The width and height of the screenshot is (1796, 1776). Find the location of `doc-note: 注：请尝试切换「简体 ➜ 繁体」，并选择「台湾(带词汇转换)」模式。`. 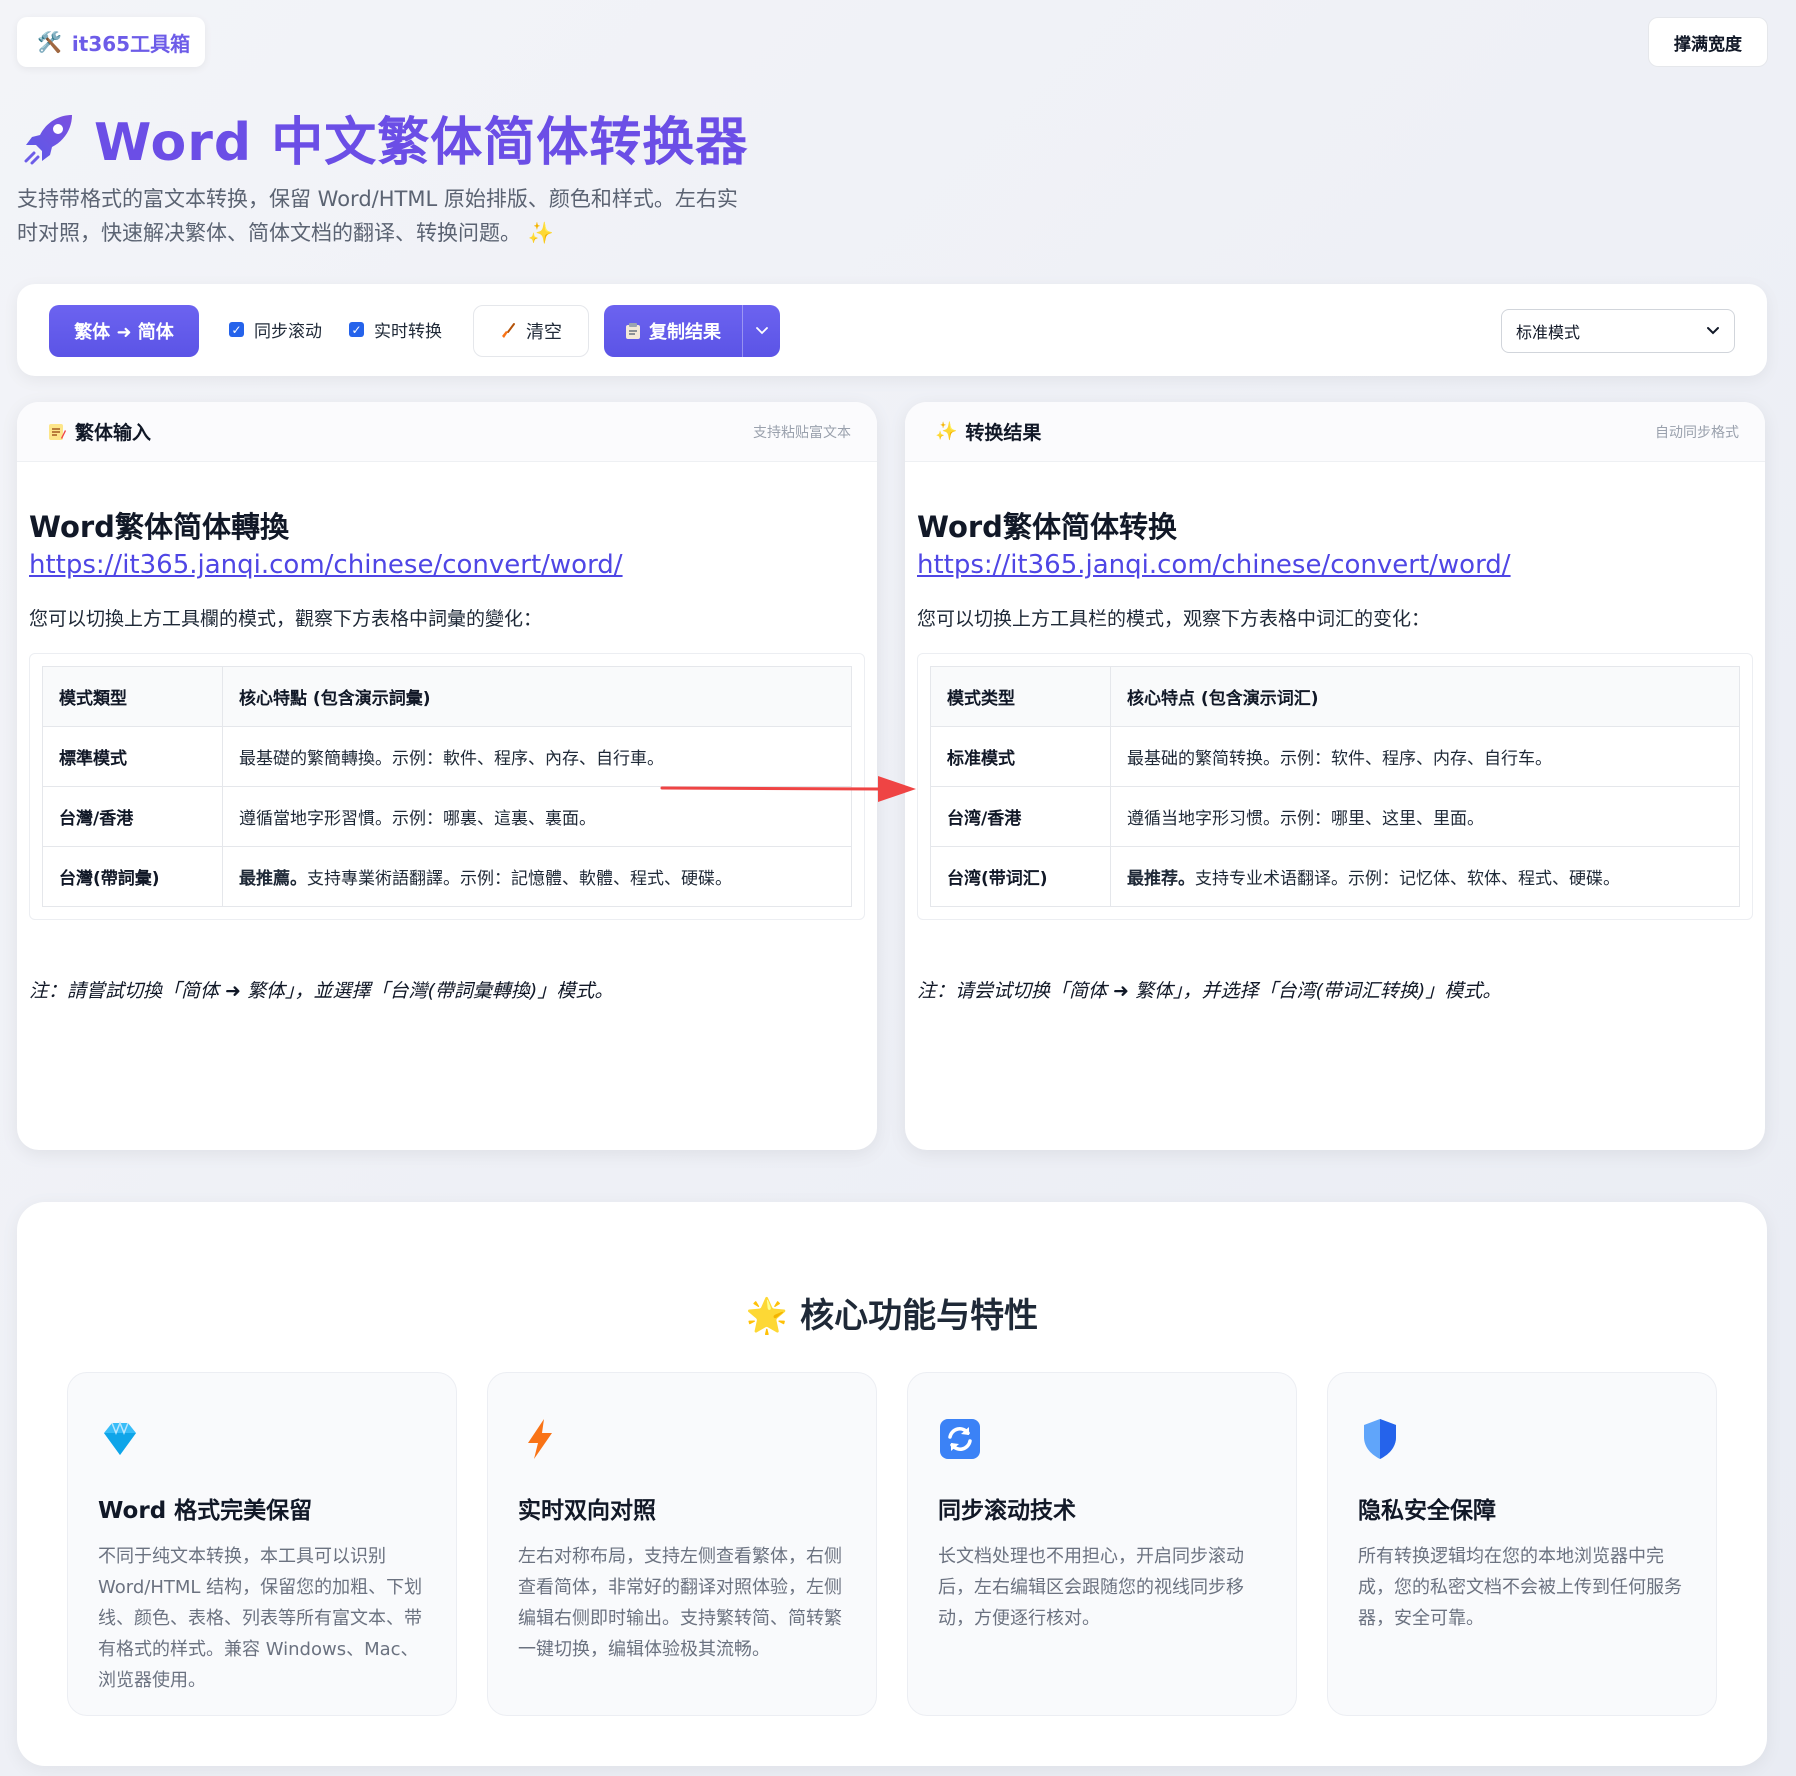

doc-note: 注：请尝试切换「简体 ➜ 繁体」，并选择「台湾(带词汇转换)」模式。 is located at coordinates (1209, 991).